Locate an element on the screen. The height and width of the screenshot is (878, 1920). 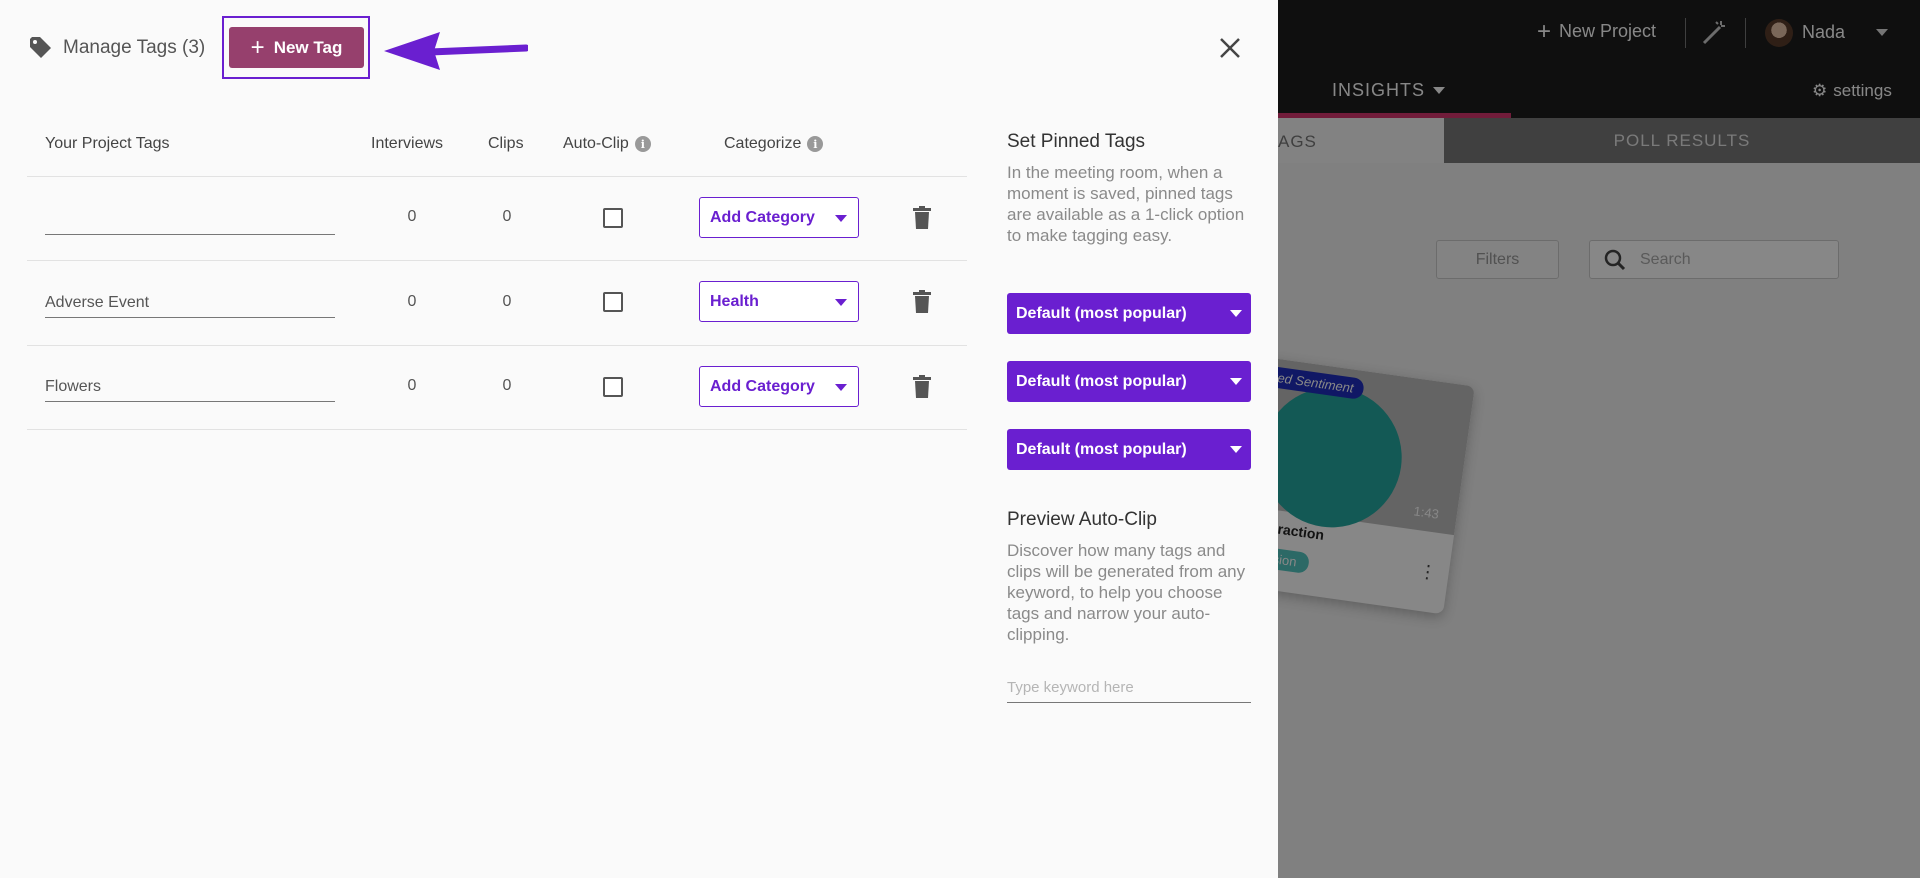
column-header-label: Your Project Tags is located at coordinates (107, 143).